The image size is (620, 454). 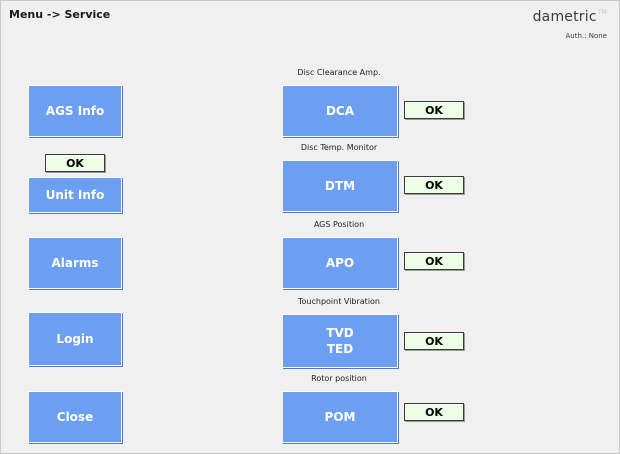 I want to click on dca-button: DCA, so click(x=340, y=111).